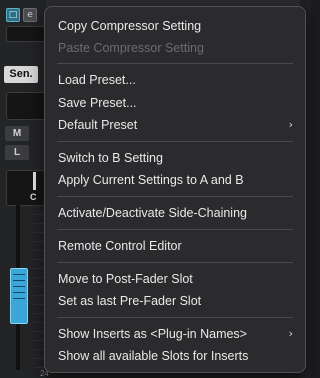  I want to click on menu-item-label: Apply Current Settings to A and B, so click(151, 180).